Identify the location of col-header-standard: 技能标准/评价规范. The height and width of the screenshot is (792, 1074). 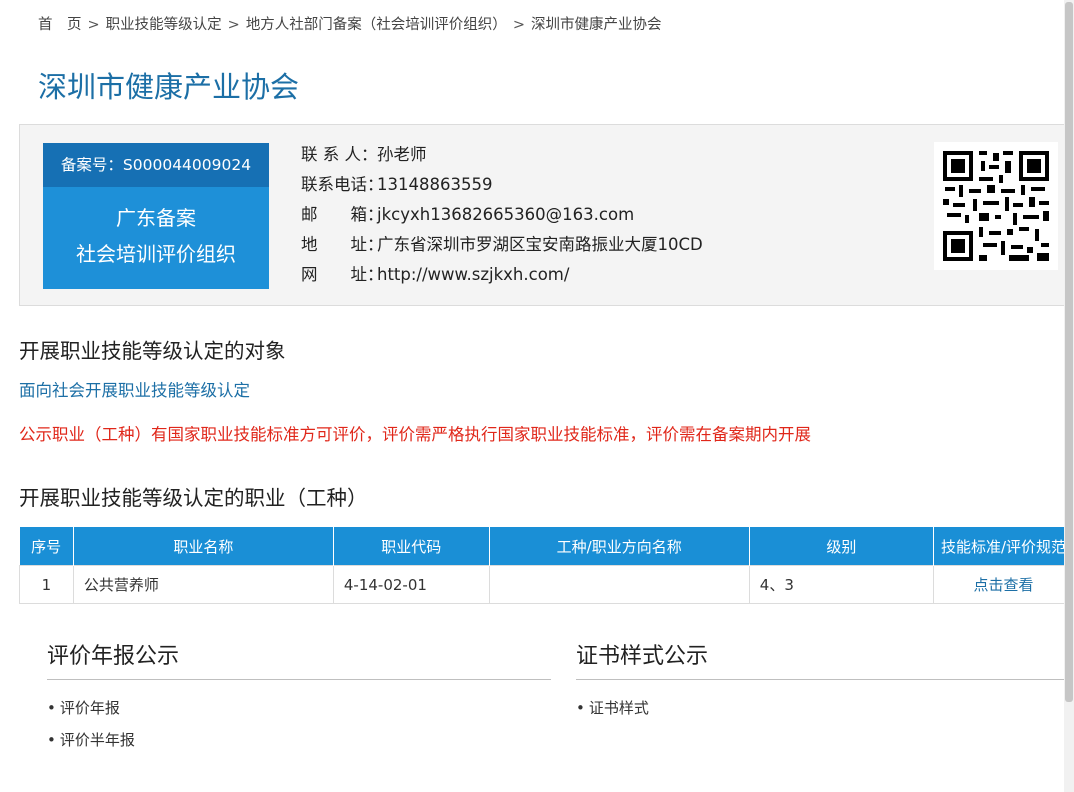
(1003, 546).